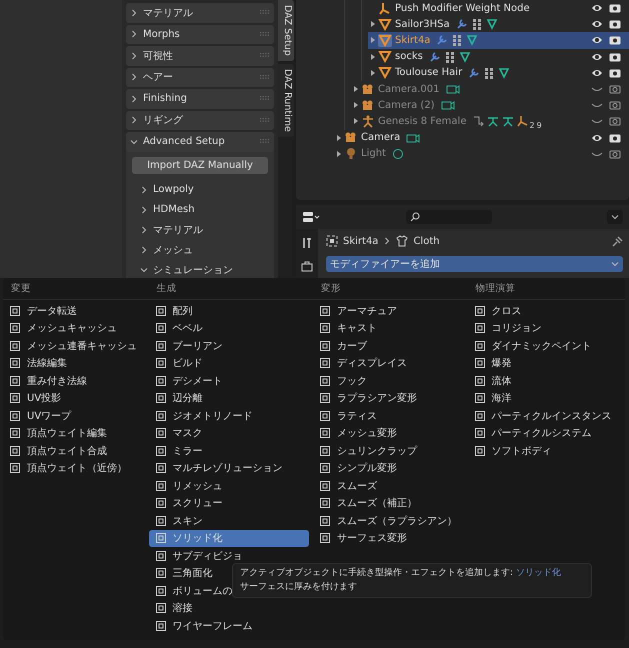 This screenshot has width=629, height=648. I want to click on outliner-row: Skirt4a, so click(498, 40).